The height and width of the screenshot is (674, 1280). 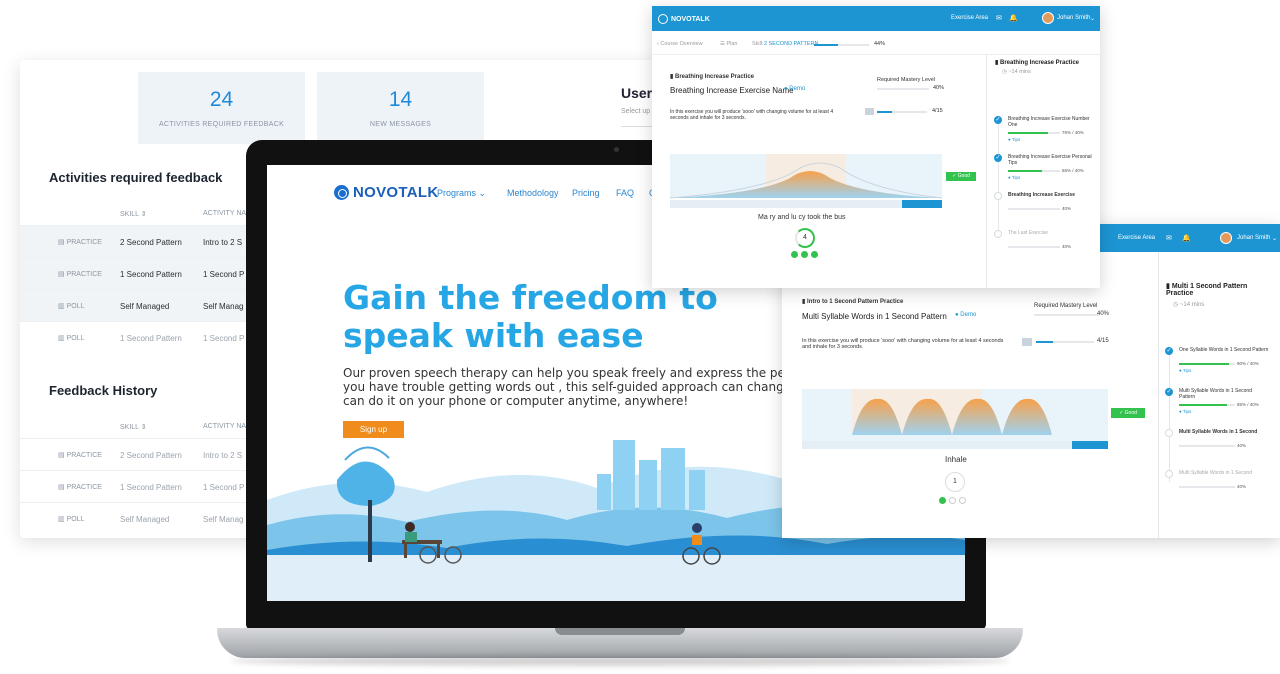 I want to click on exercise-title: Multi Syllable Words in 1 Second Pattern, so click(x=874, y=316).